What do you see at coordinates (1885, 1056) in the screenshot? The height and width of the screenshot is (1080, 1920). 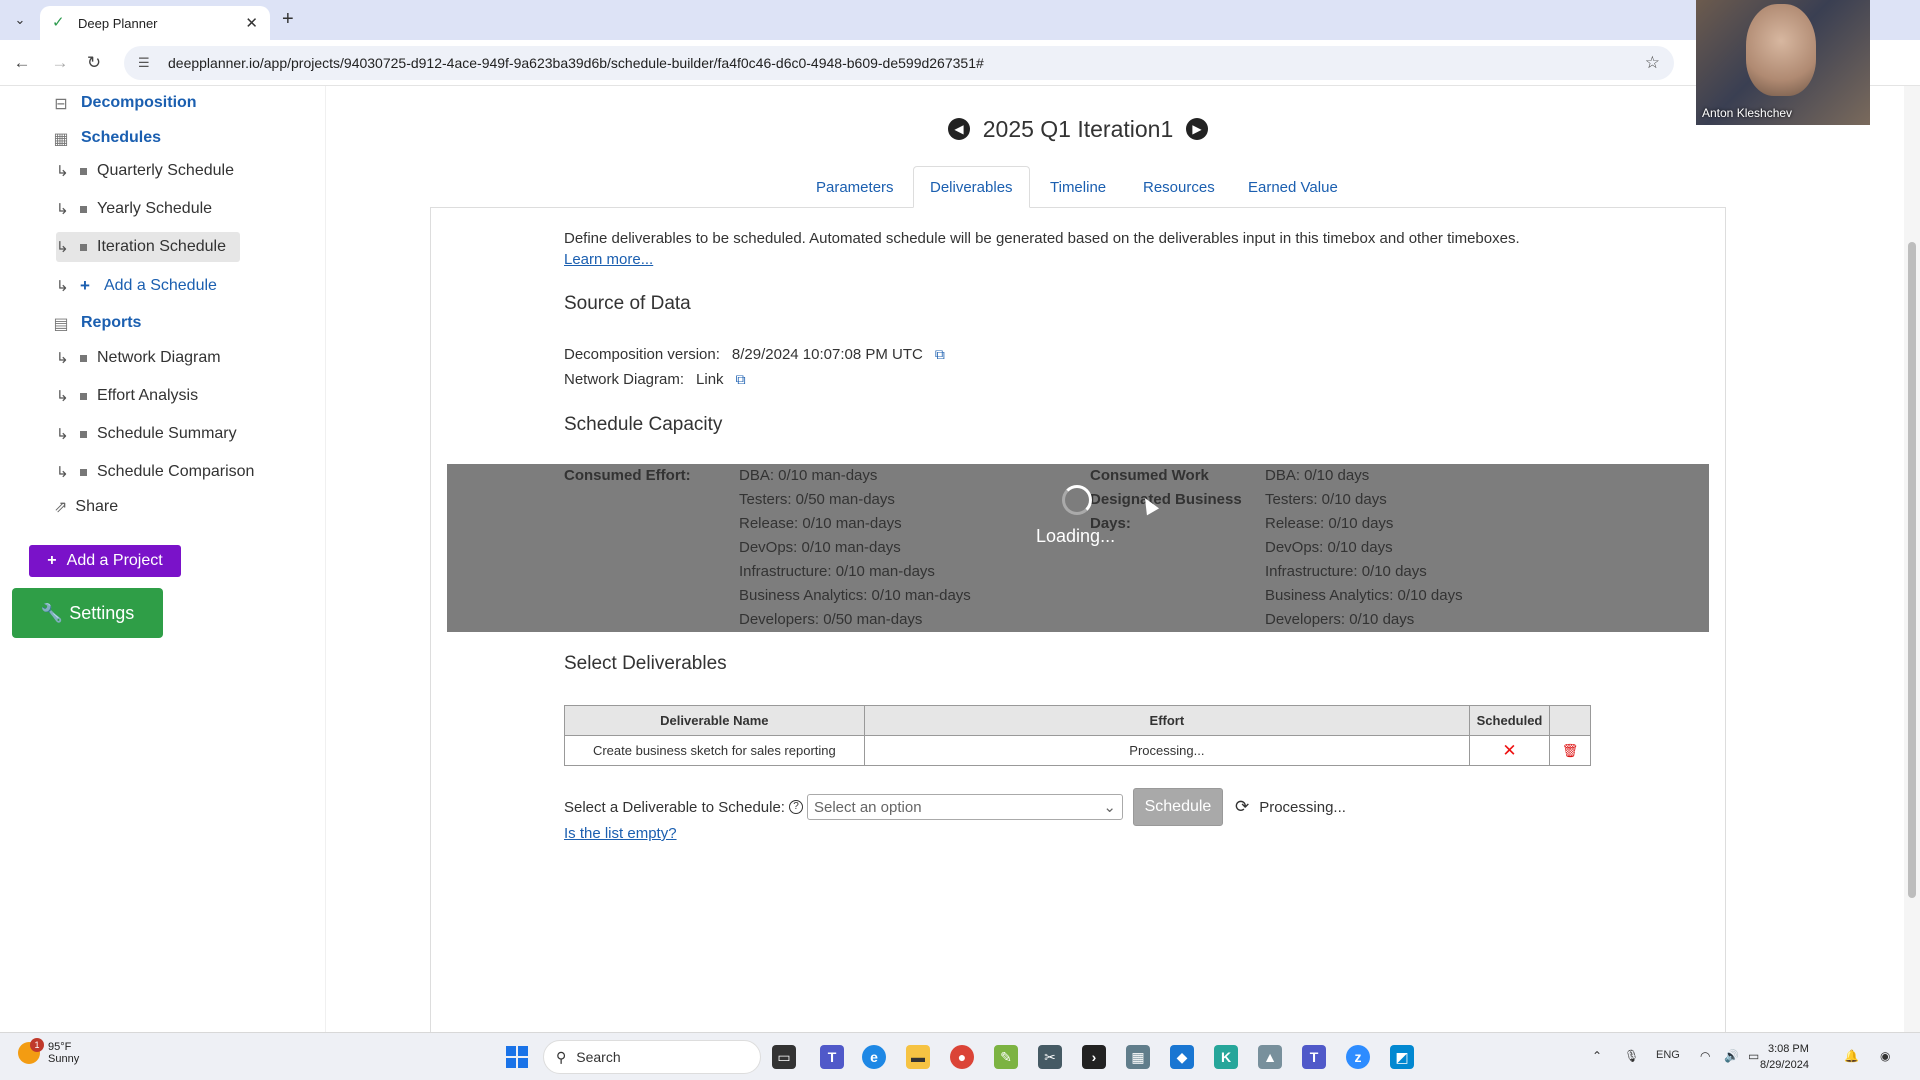 I see `copilot-icon: ◉` at bounding box center [1885, 1056].